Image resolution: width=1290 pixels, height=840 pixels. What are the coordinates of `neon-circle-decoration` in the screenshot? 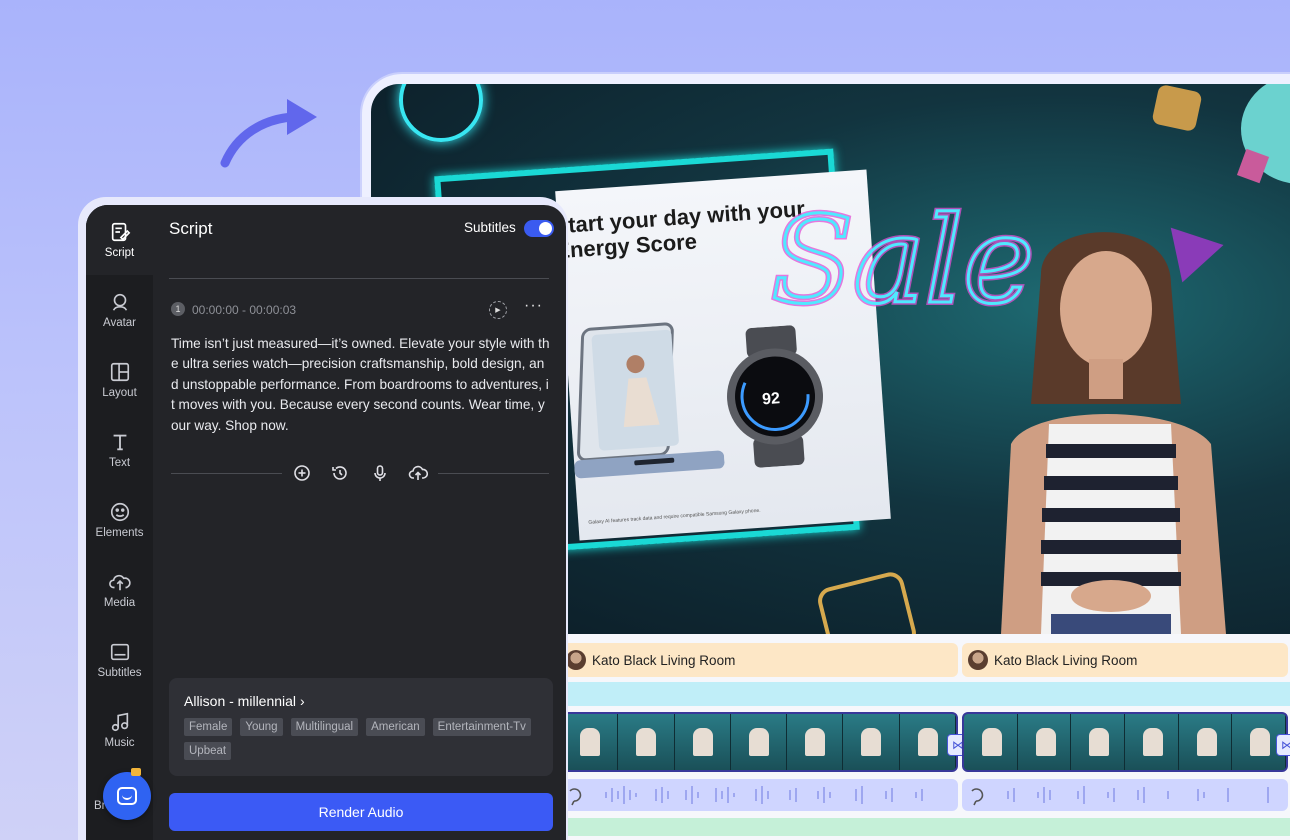 It's located at (441, 113).